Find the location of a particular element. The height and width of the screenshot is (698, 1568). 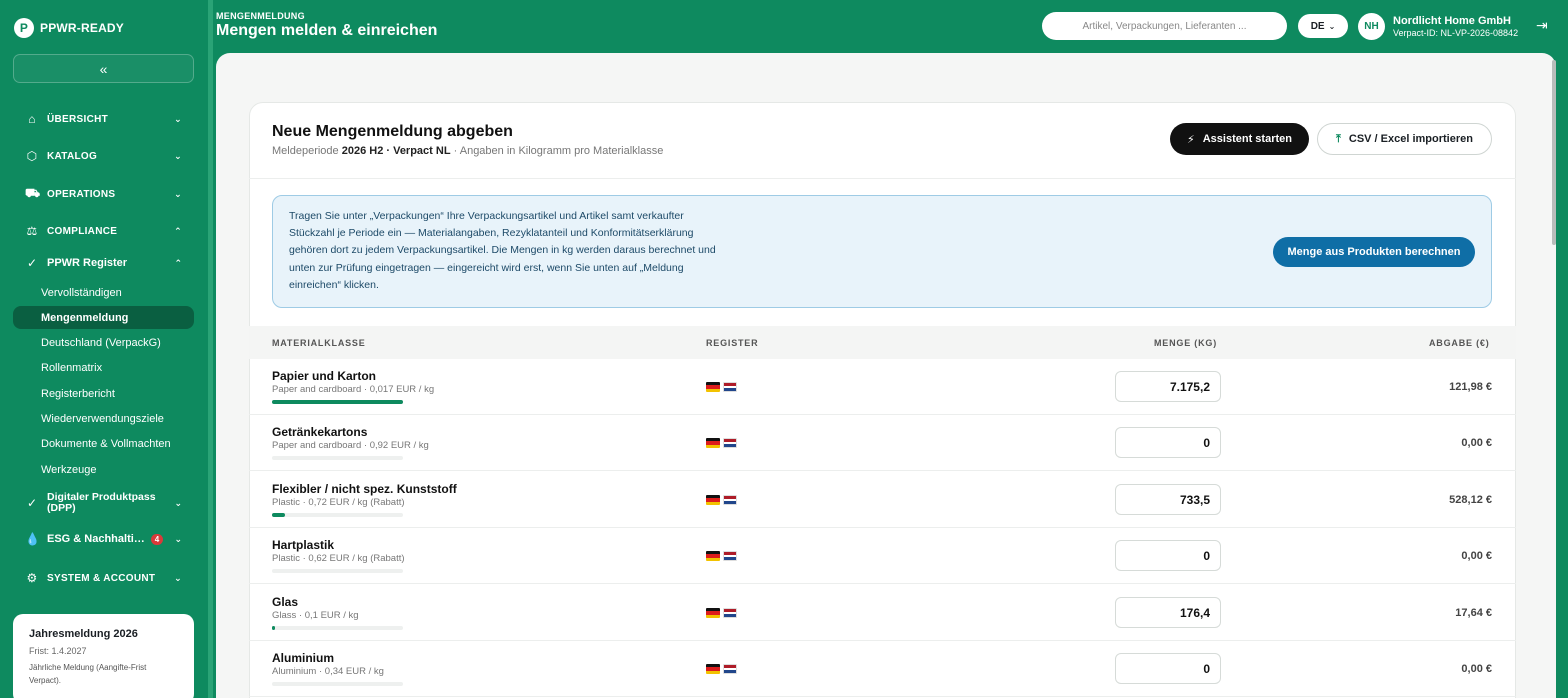

home-icon: ⌂ is located at coordinates (32, 119).